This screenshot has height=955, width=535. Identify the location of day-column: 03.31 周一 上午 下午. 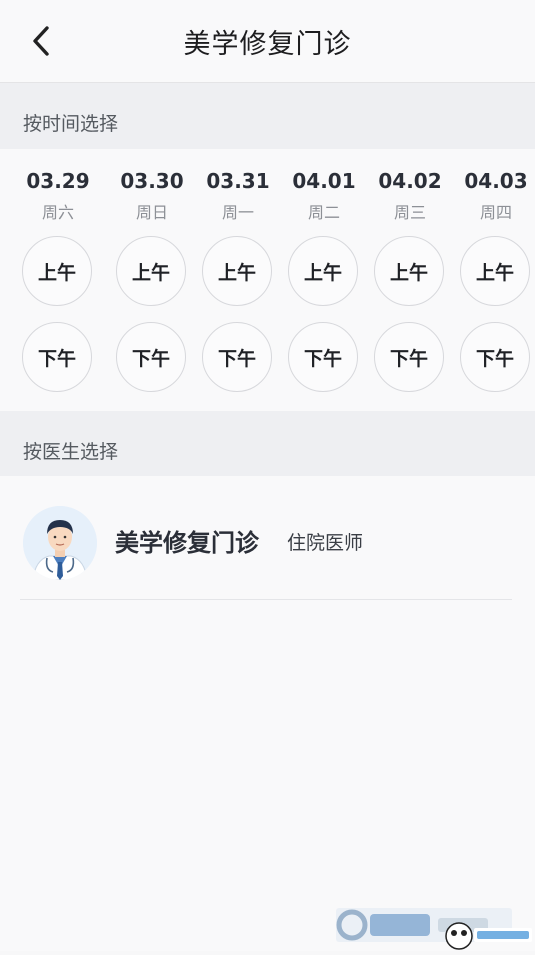
(238, 280).